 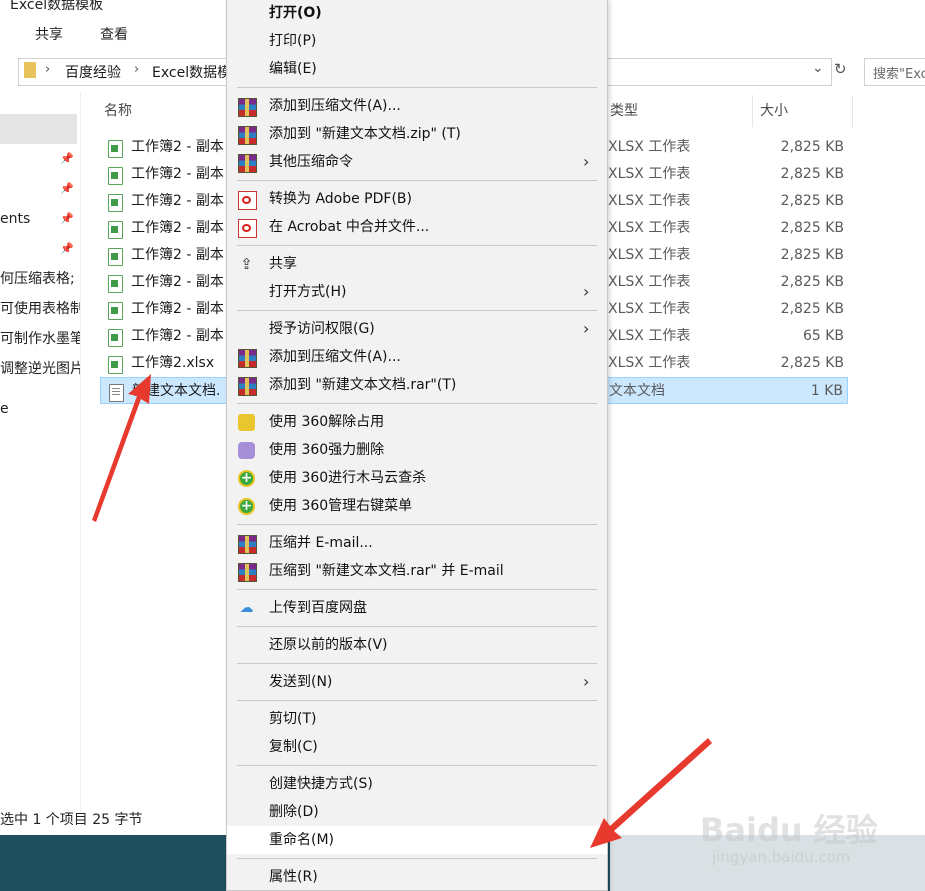 I want to click on watermark-brand: Baidu 经验, so click(x=789, y=830).